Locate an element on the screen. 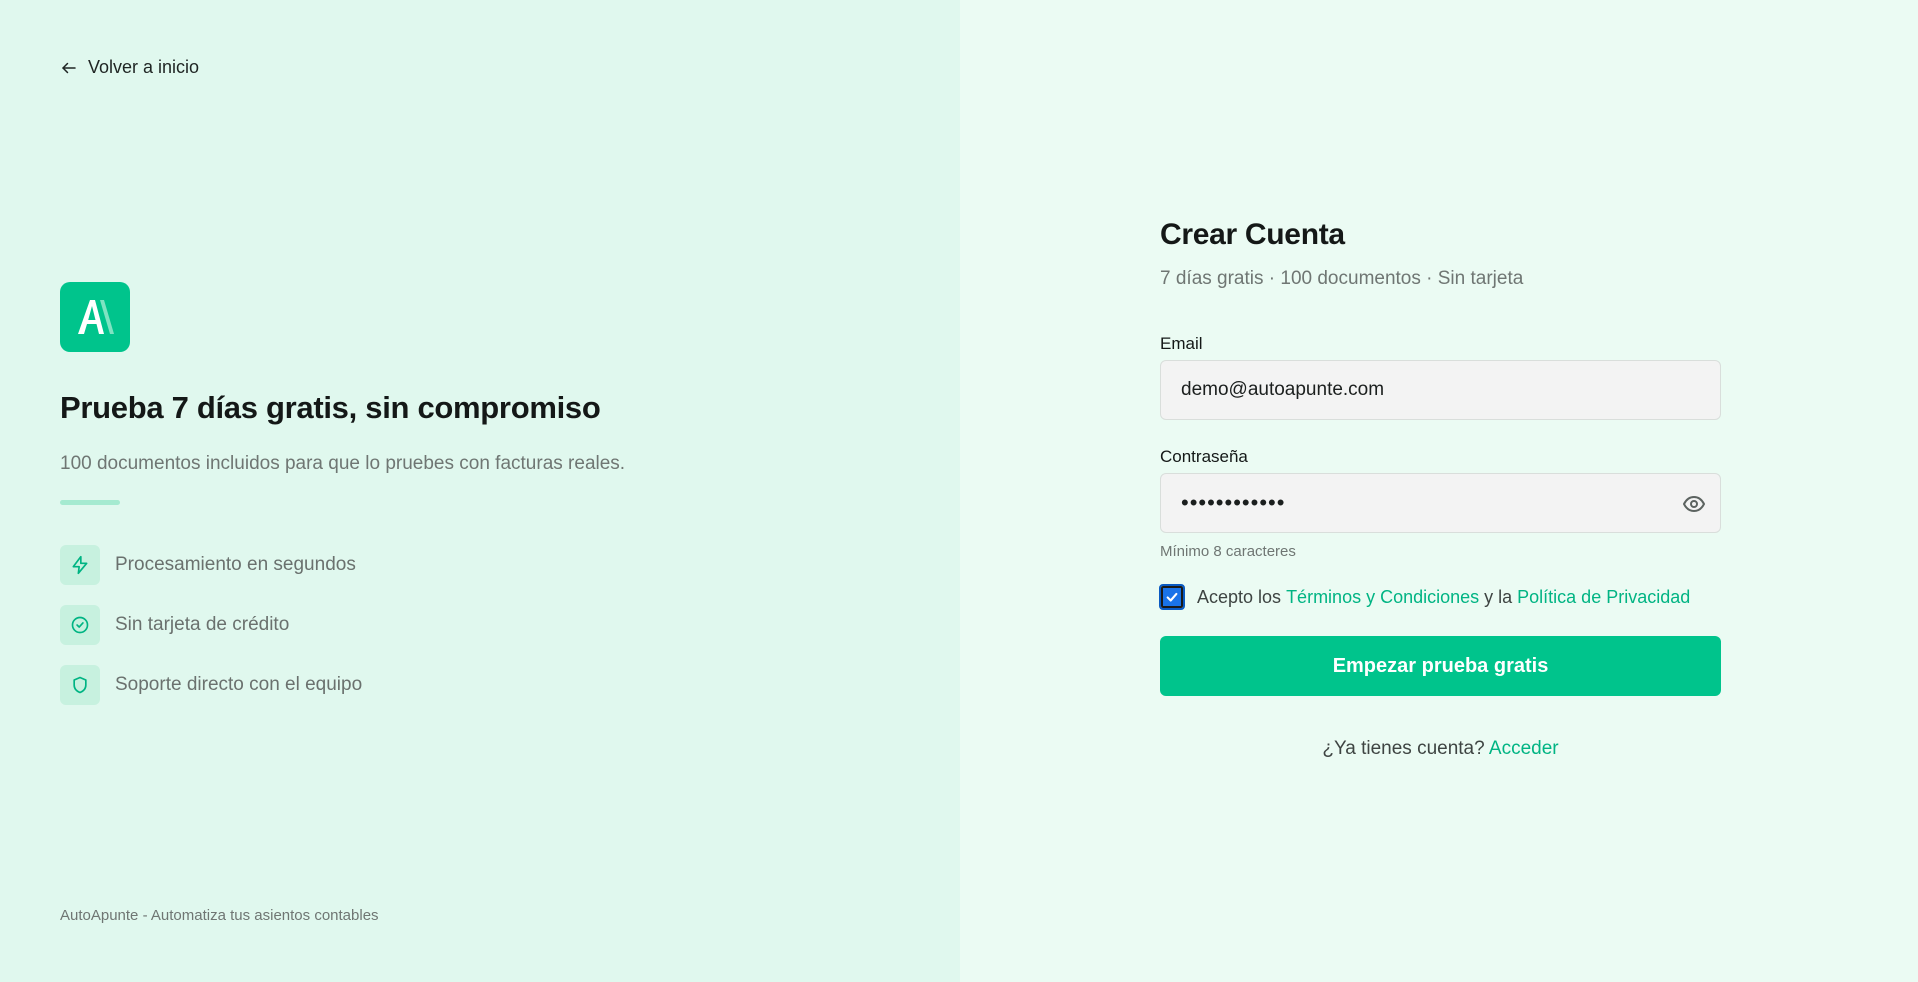 Image resolution: width=1918 pixels, height=982 pixels. email-field is located at coordinates (1440, 390).